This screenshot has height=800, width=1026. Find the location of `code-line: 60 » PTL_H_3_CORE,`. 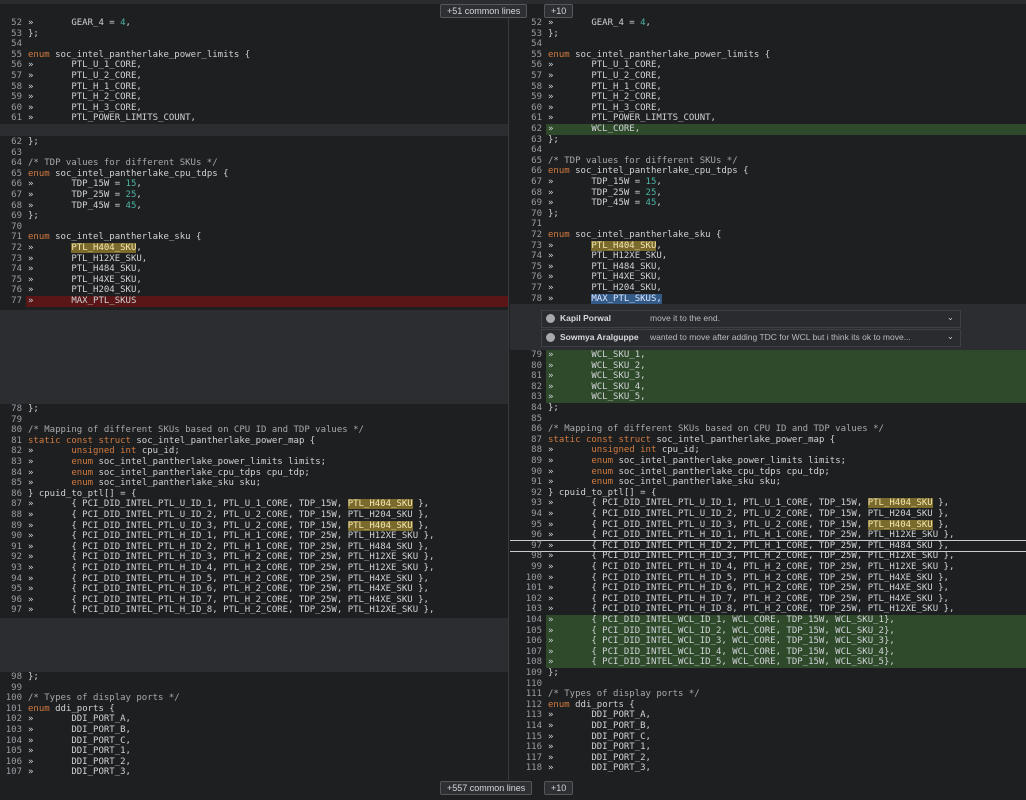

code-line: 60 » PTL_H_3_CORE, is located at coordinates (254, 108).